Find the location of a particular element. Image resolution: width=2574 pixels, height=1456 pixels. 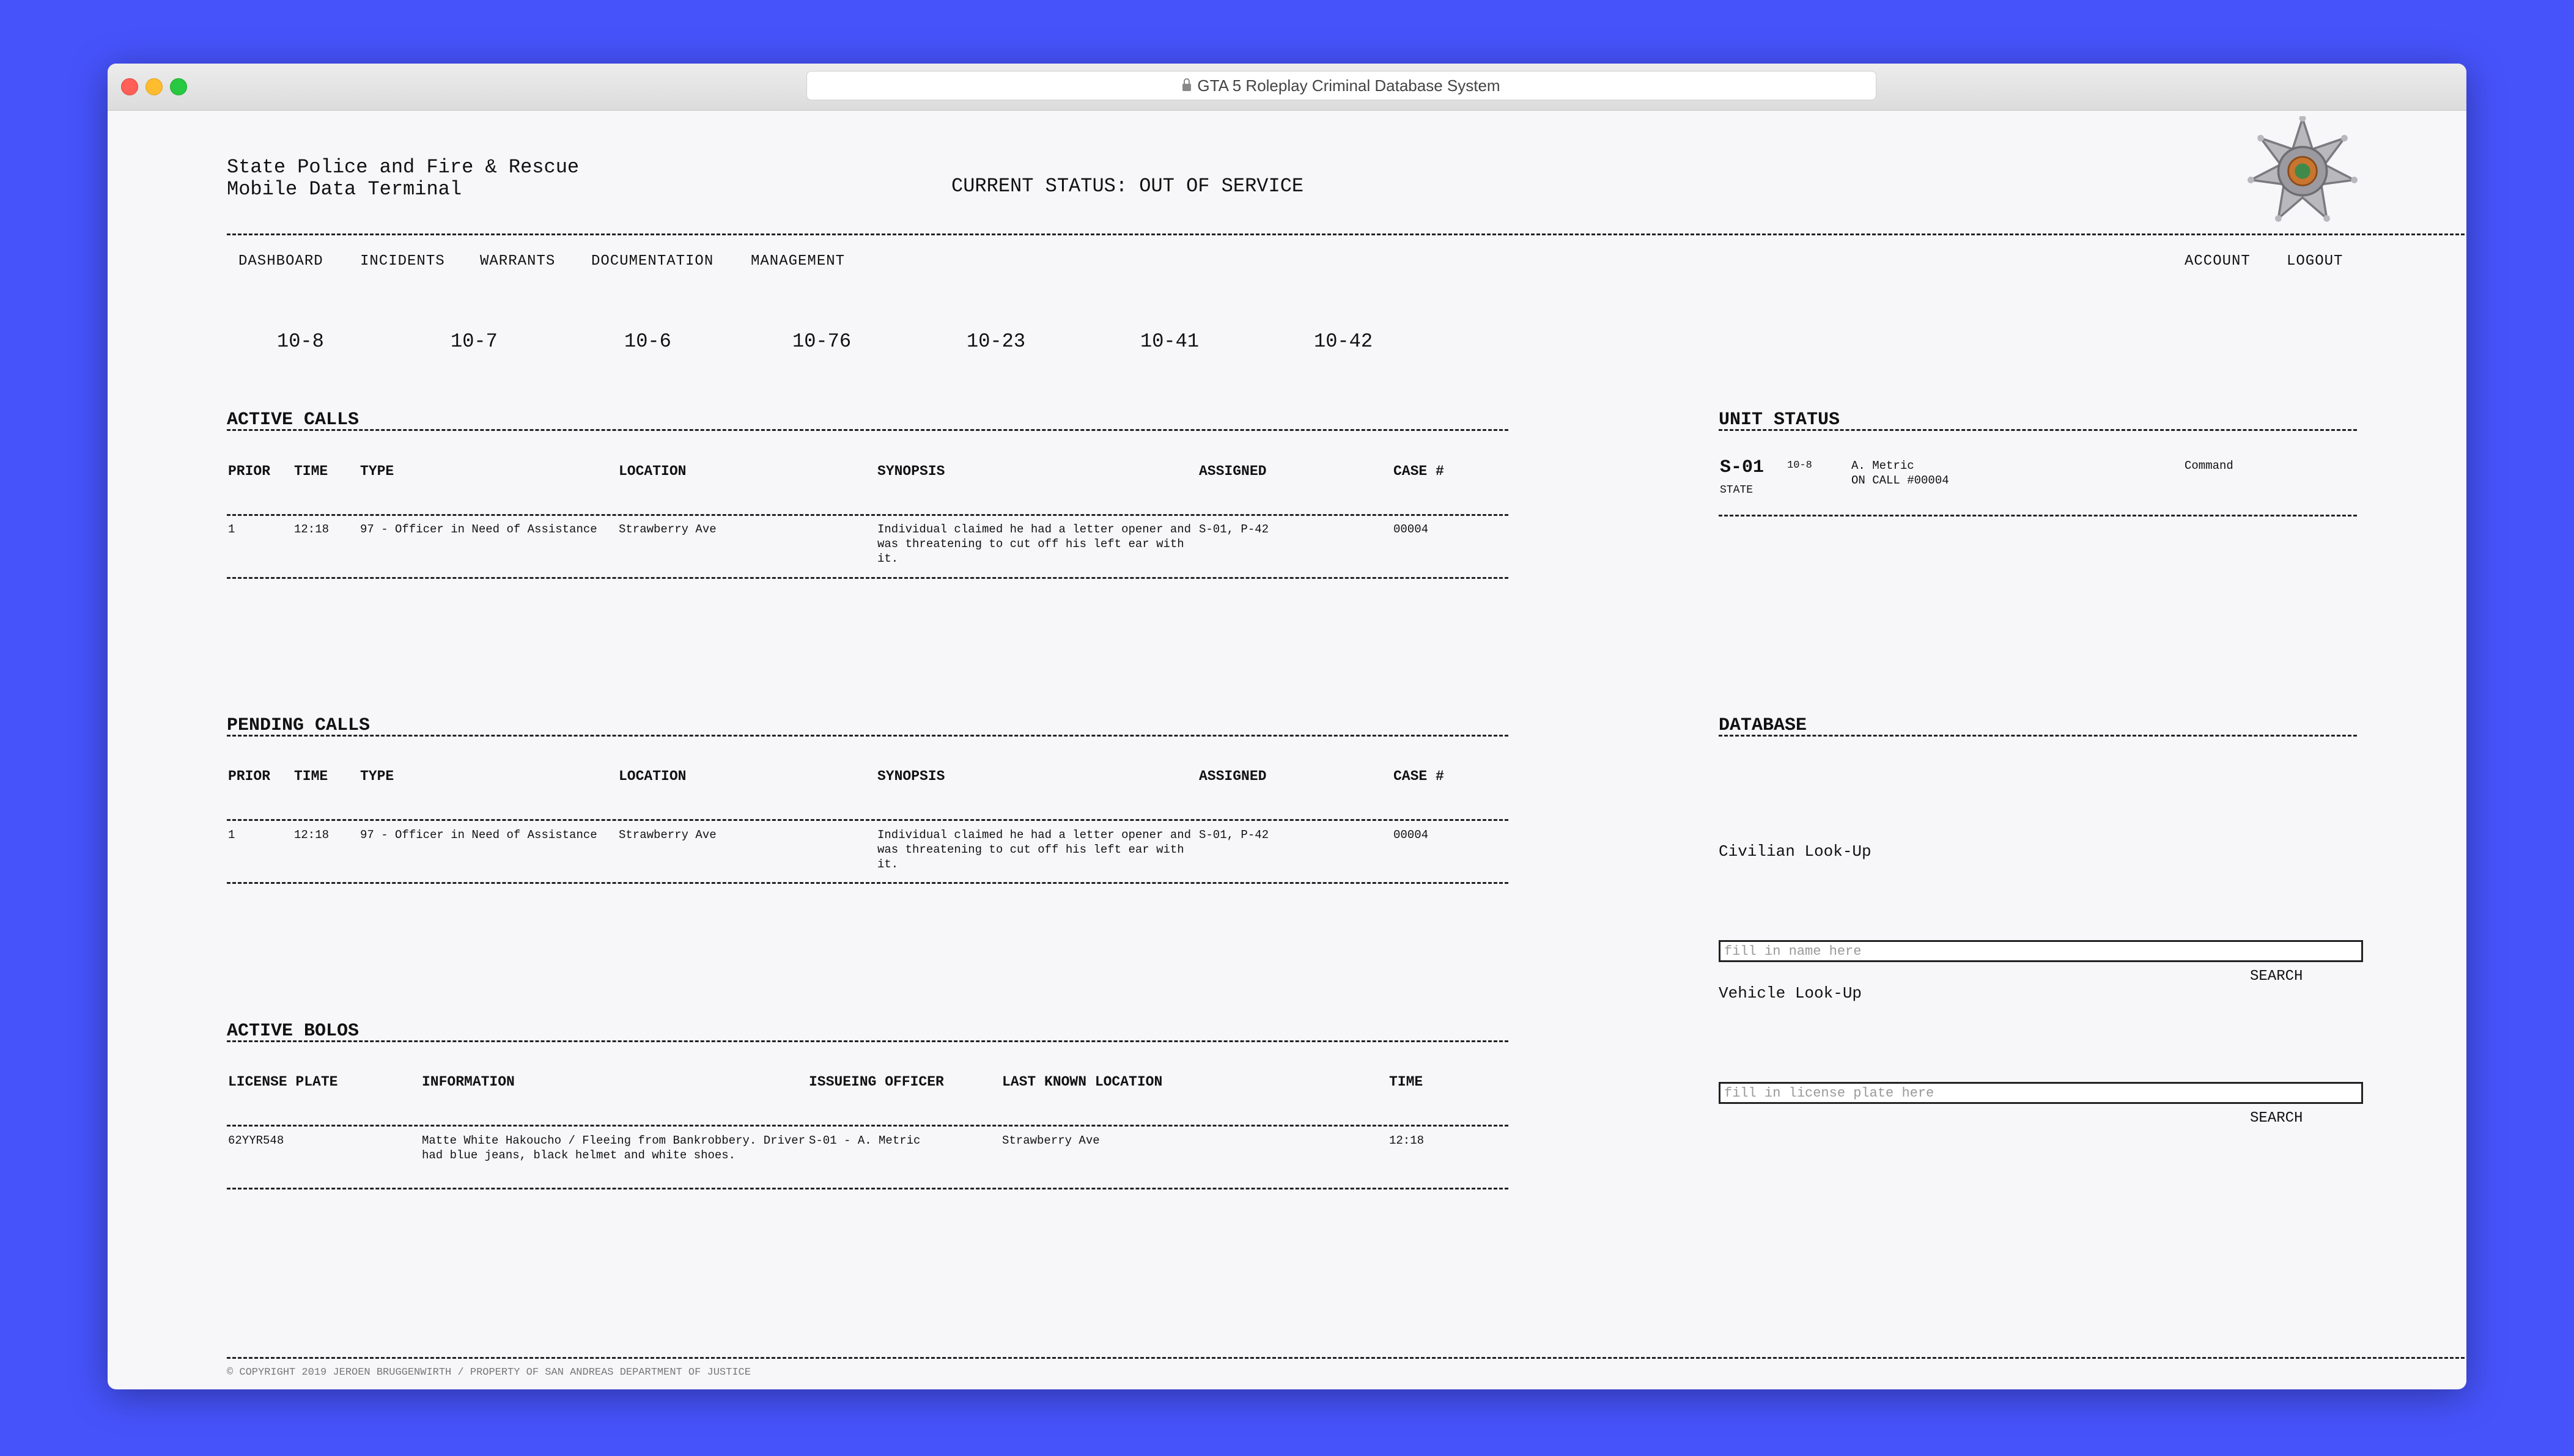

address-bar-title: GTA 5 Roleplay Criminal Database System is located at coordinates (1348, 85).